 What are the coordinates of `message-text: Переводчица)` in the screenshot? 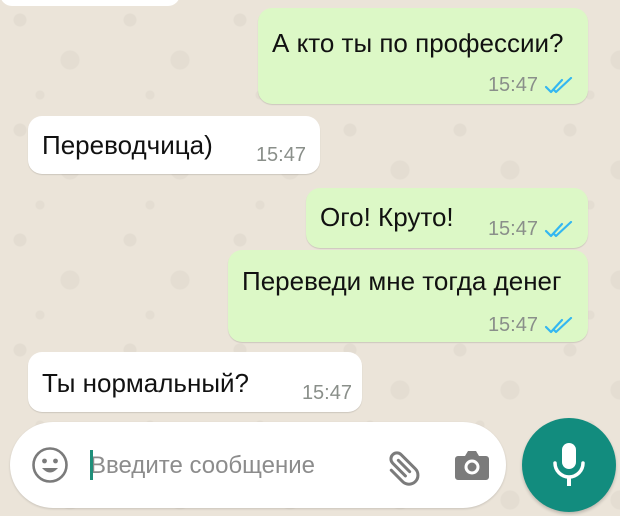 It's located at (127, 145).